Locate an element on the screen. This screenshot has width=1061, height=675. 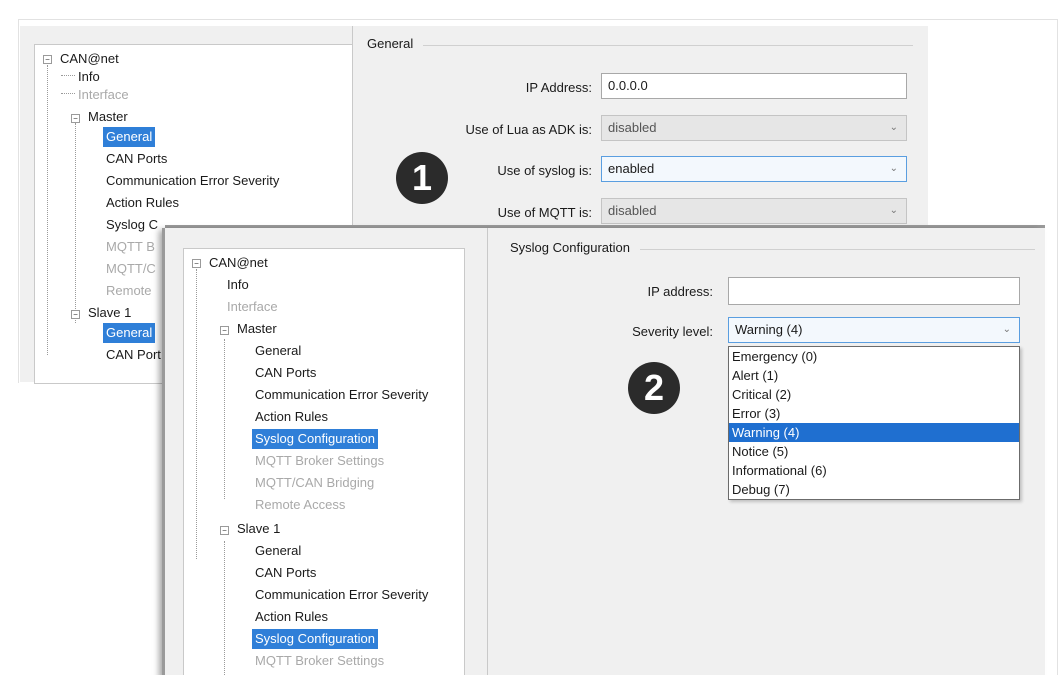
syslog-usage-label: Use of syslog is: is located at coordinates (544, 170).